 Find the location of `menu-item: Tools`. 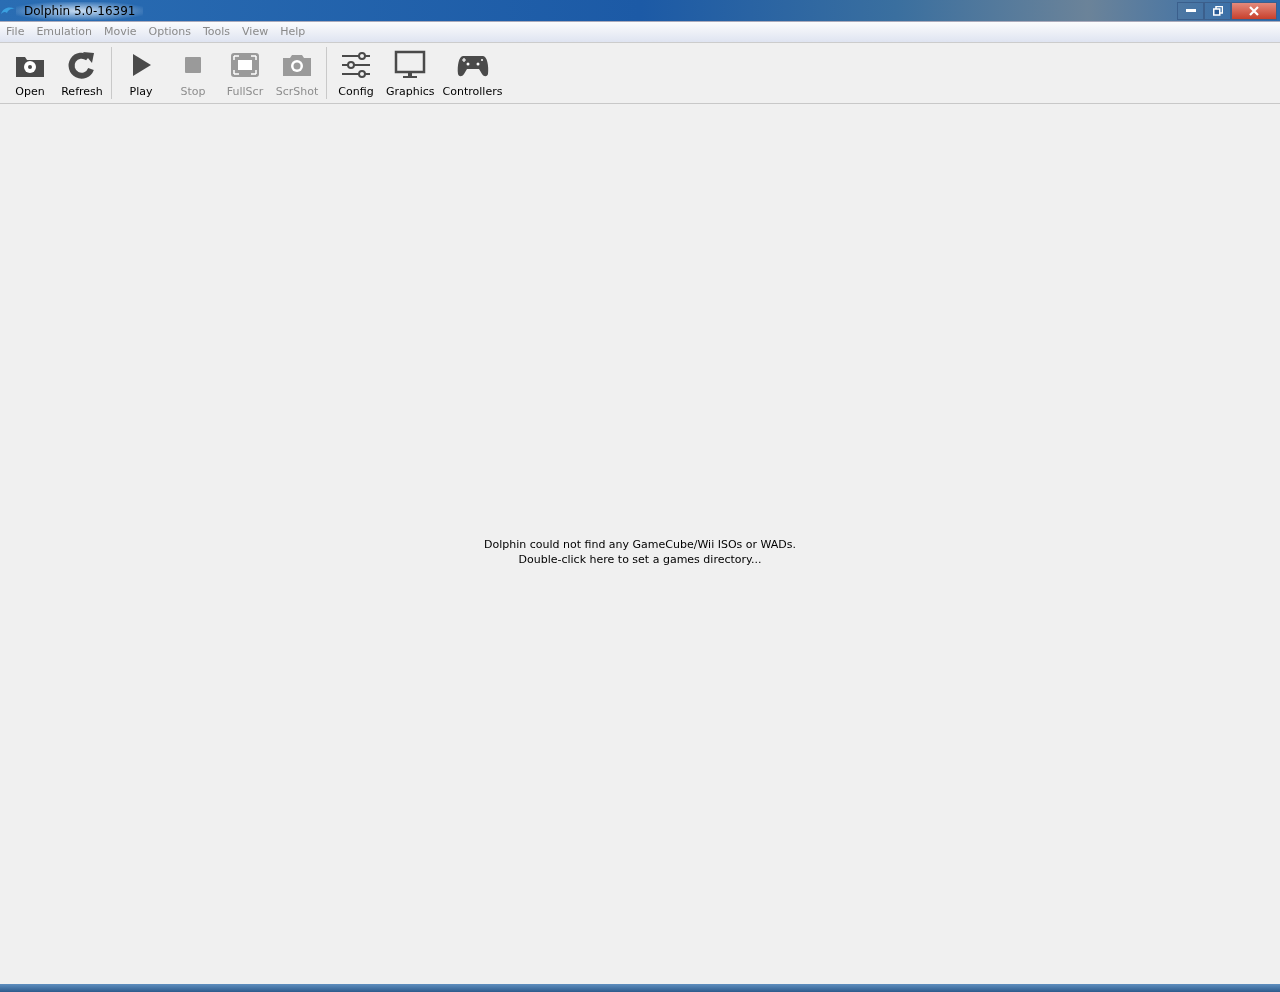

menu-item: Tools is located at coordinates (216, 32).